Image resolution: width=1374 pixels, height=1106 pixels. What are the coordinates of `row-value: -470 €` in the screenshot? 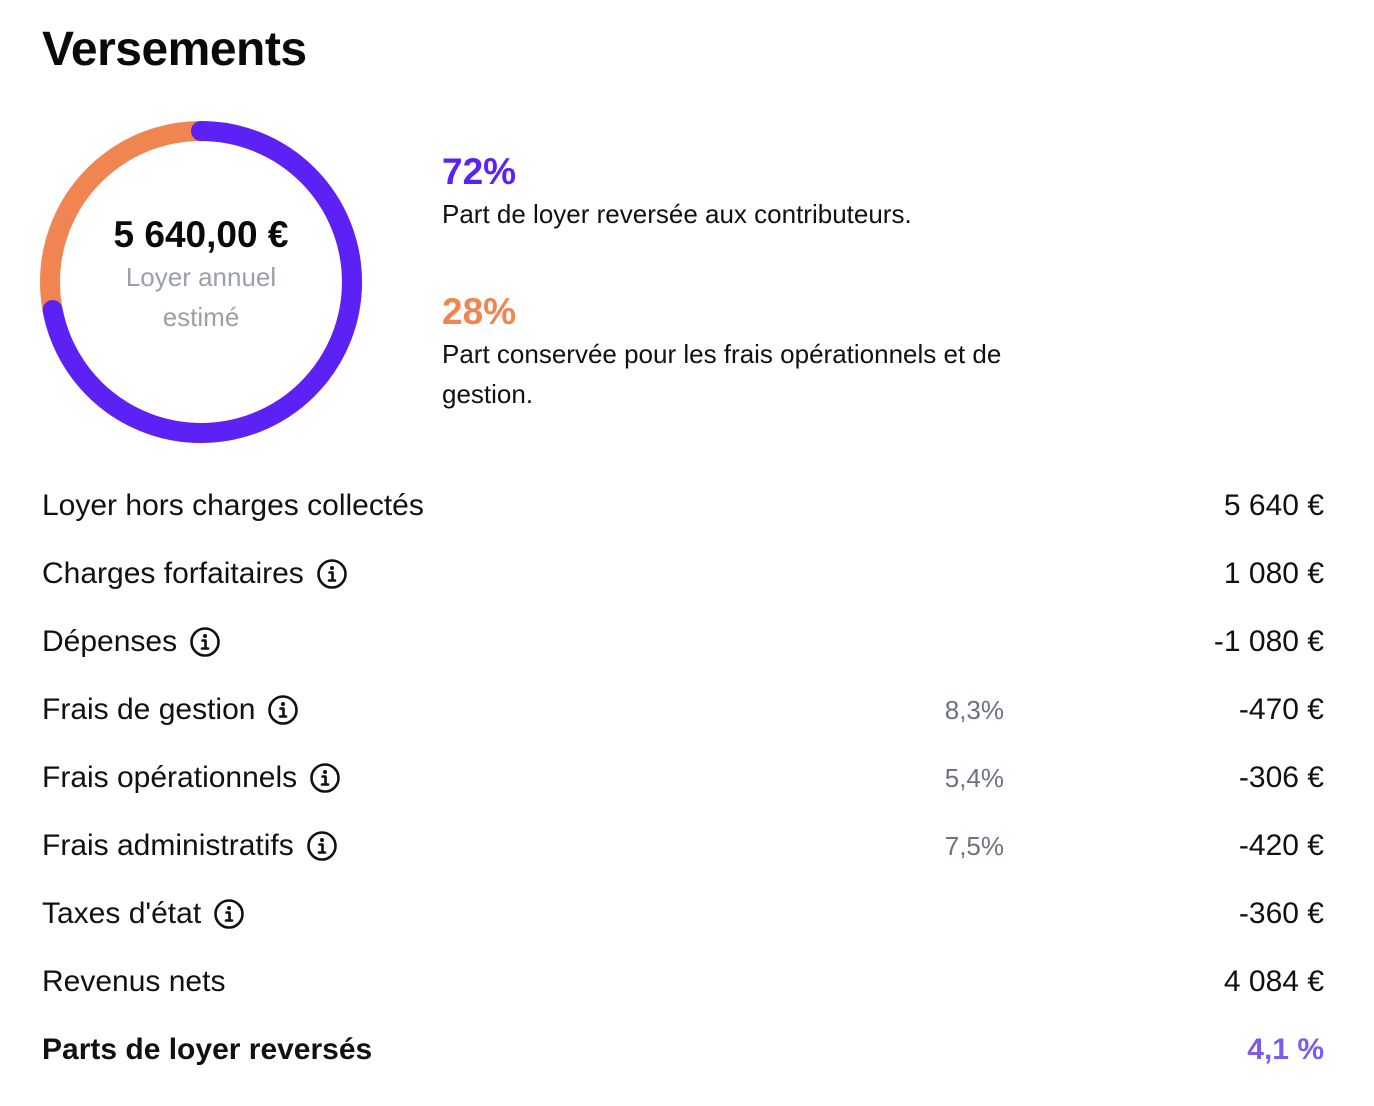 It's located at (1281, 709).